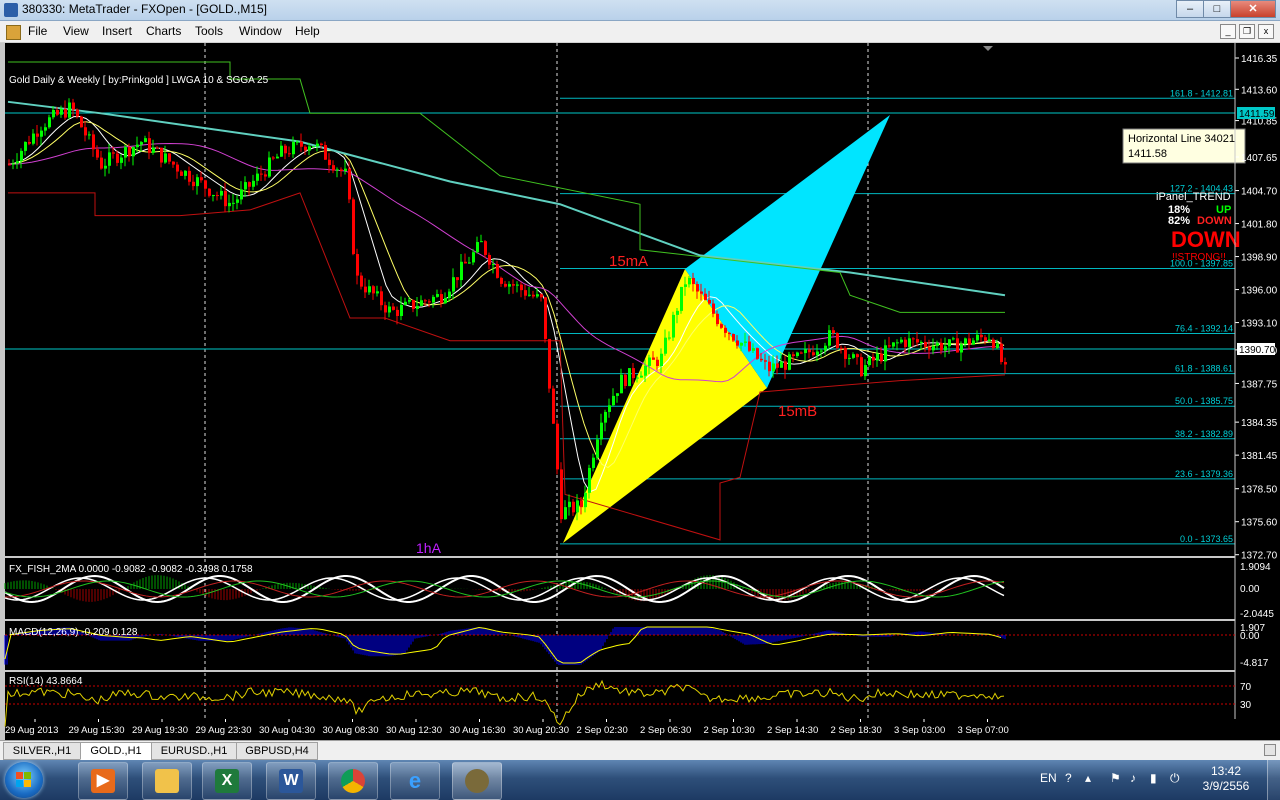 The height and width of the screenshot is (800, 1280). I want to click on tray-arrow-icon: ▴, so click(1088, 778).